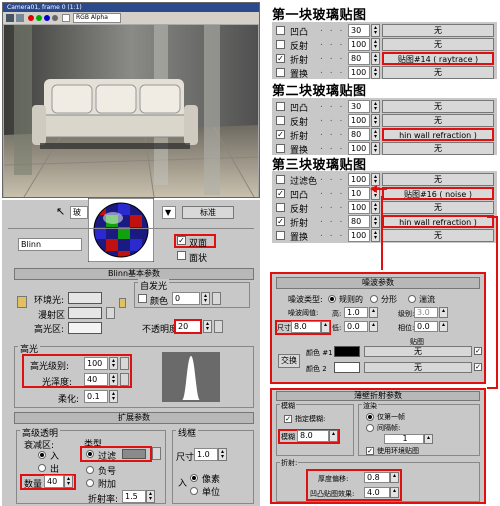 The height and width of the screenshot is (506, 500). I want to click on soften-spinner: ▴ ▾, so click(113, 396).